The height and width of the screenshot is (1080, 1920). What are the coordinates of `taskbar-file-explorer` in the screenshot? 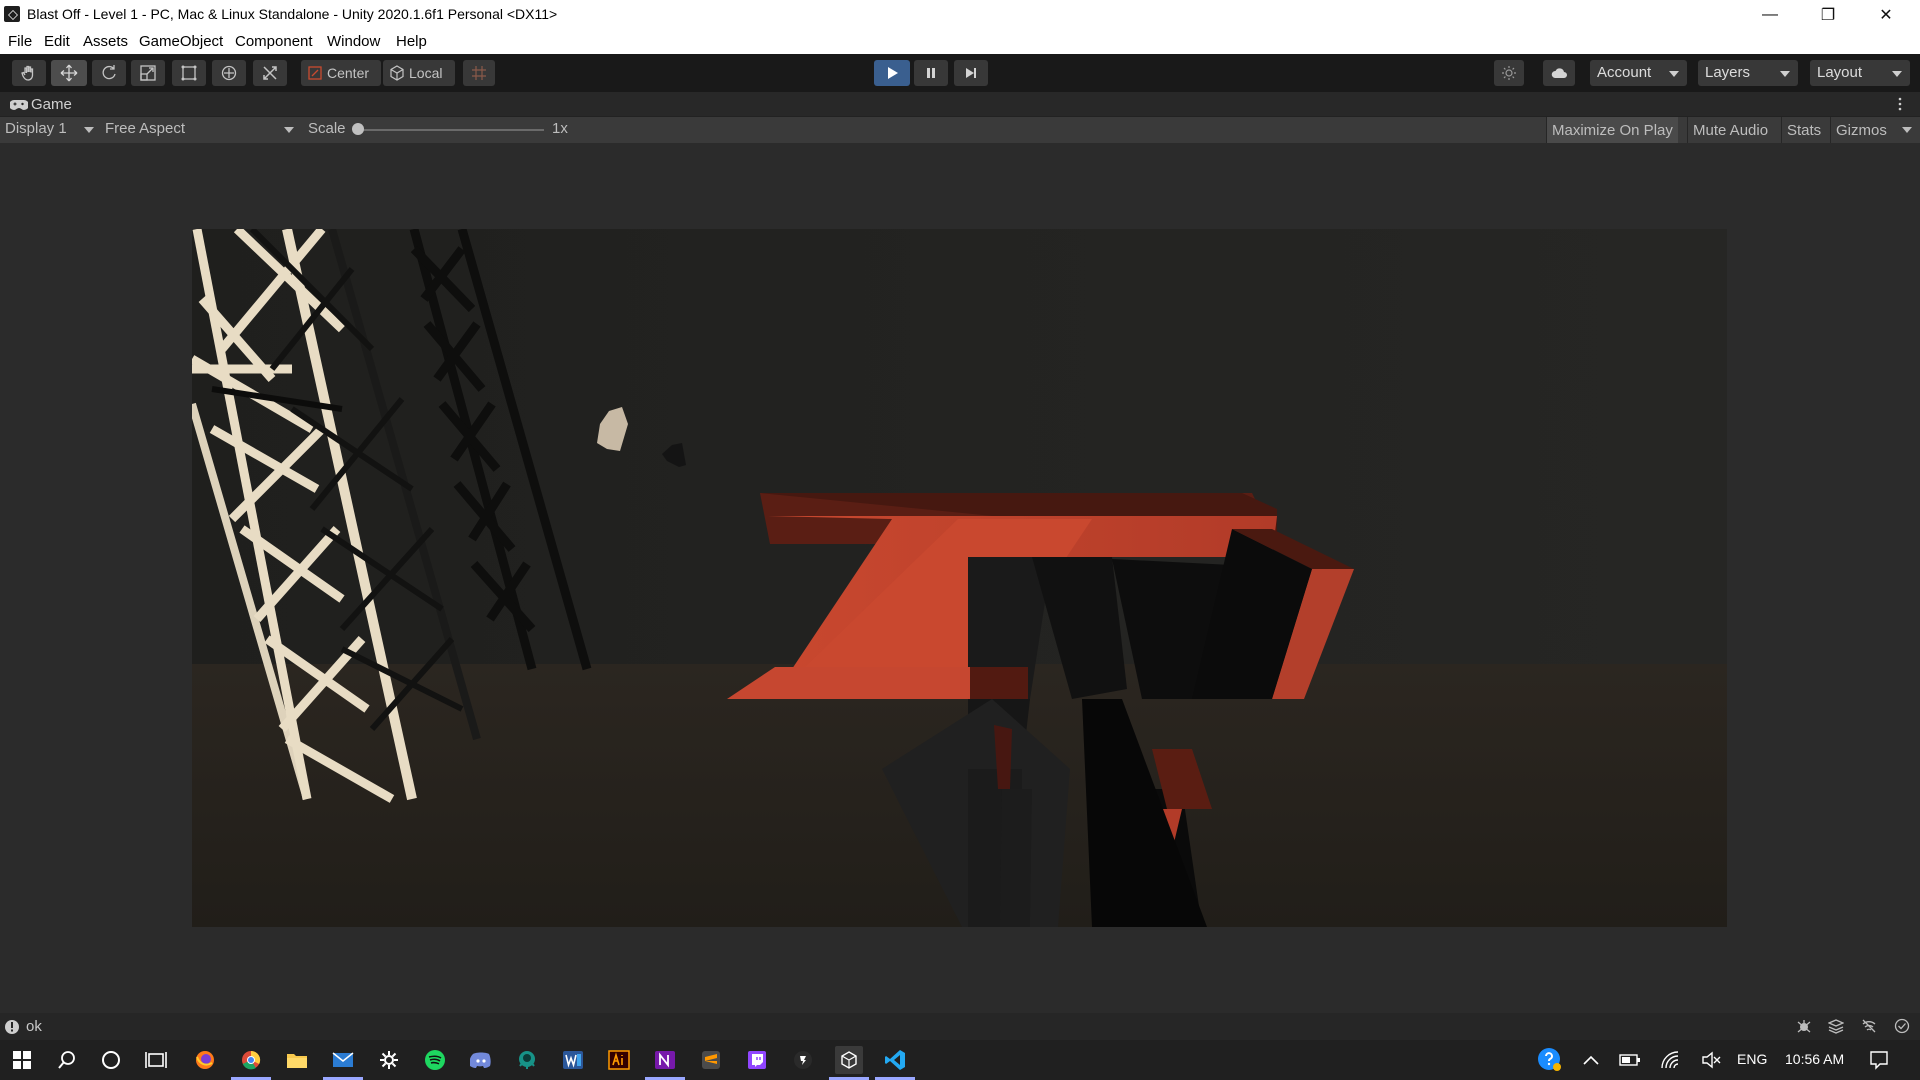 It's located at (297, 1060).